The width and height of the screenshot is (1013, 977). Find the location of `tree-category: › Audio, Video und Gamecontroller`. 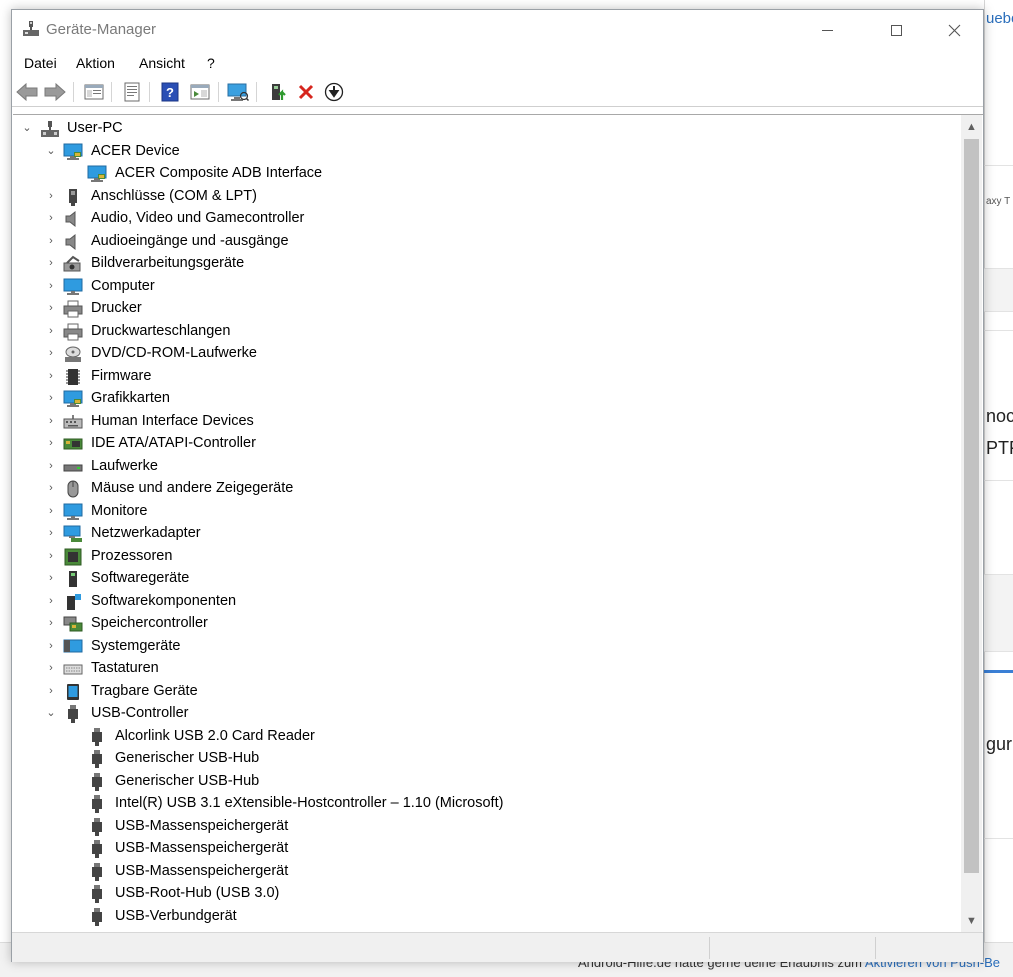

tree-category: › Audio, Video und Gamecontroller is located at coordinates (487, 219).